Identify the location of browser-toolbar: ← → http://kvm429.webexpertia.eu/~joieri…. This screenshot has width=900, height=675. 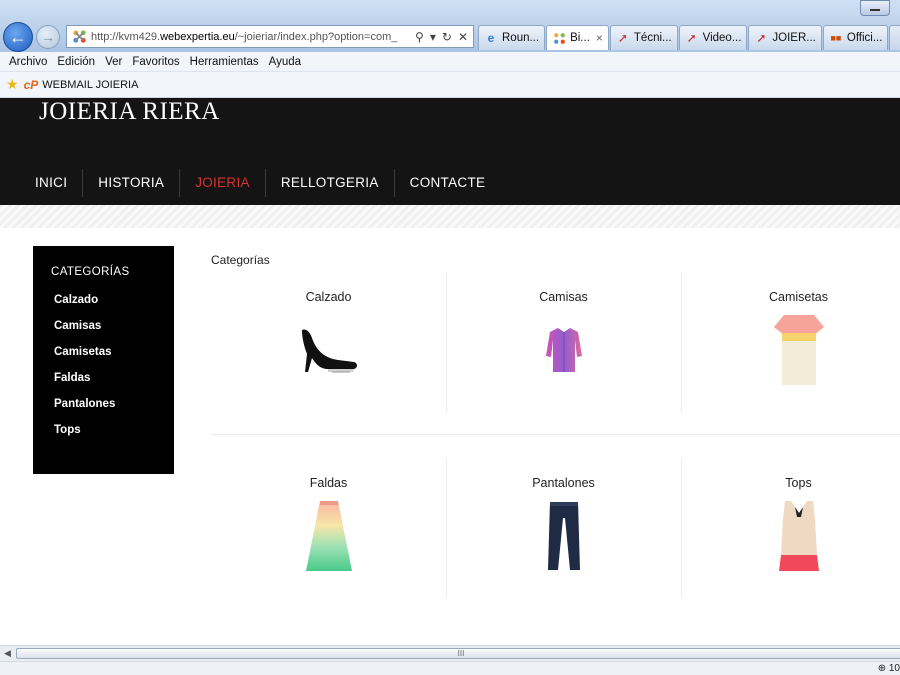
(450, 26).